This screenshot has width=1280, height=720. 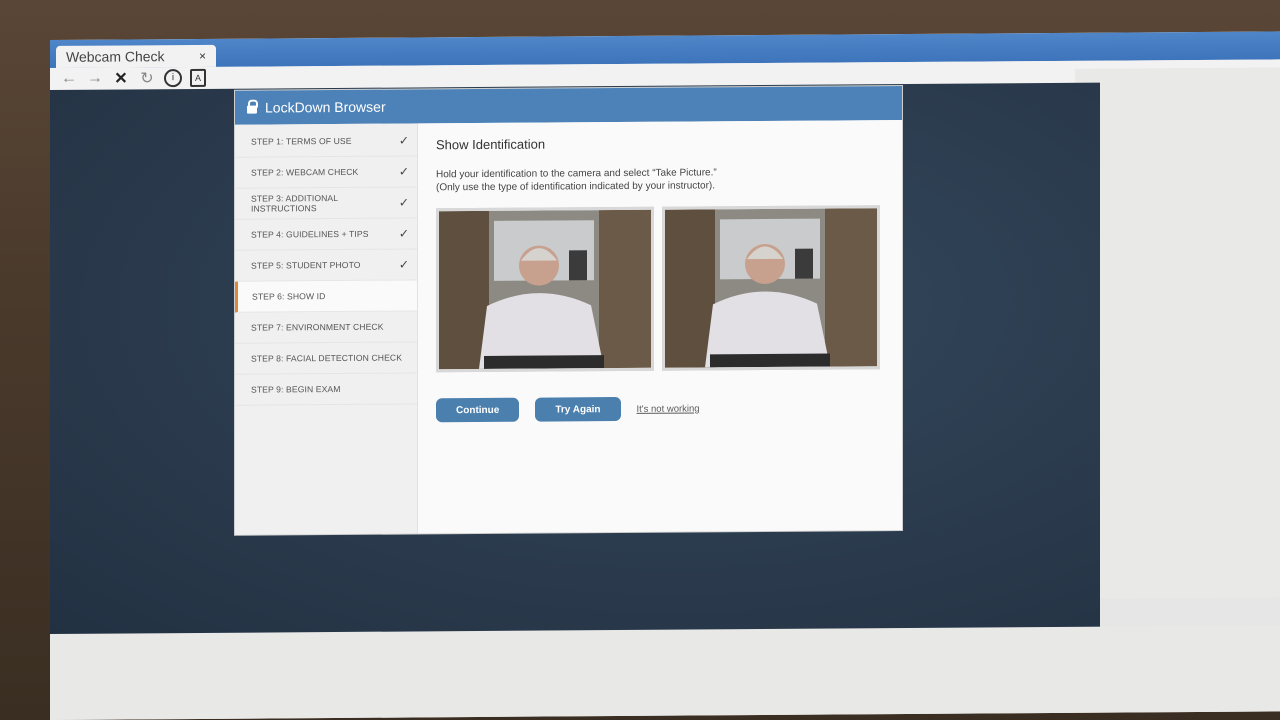 I want to click on step-label: STEP 4: GUIDELINES + TIPS, so click(x=310, y=234).